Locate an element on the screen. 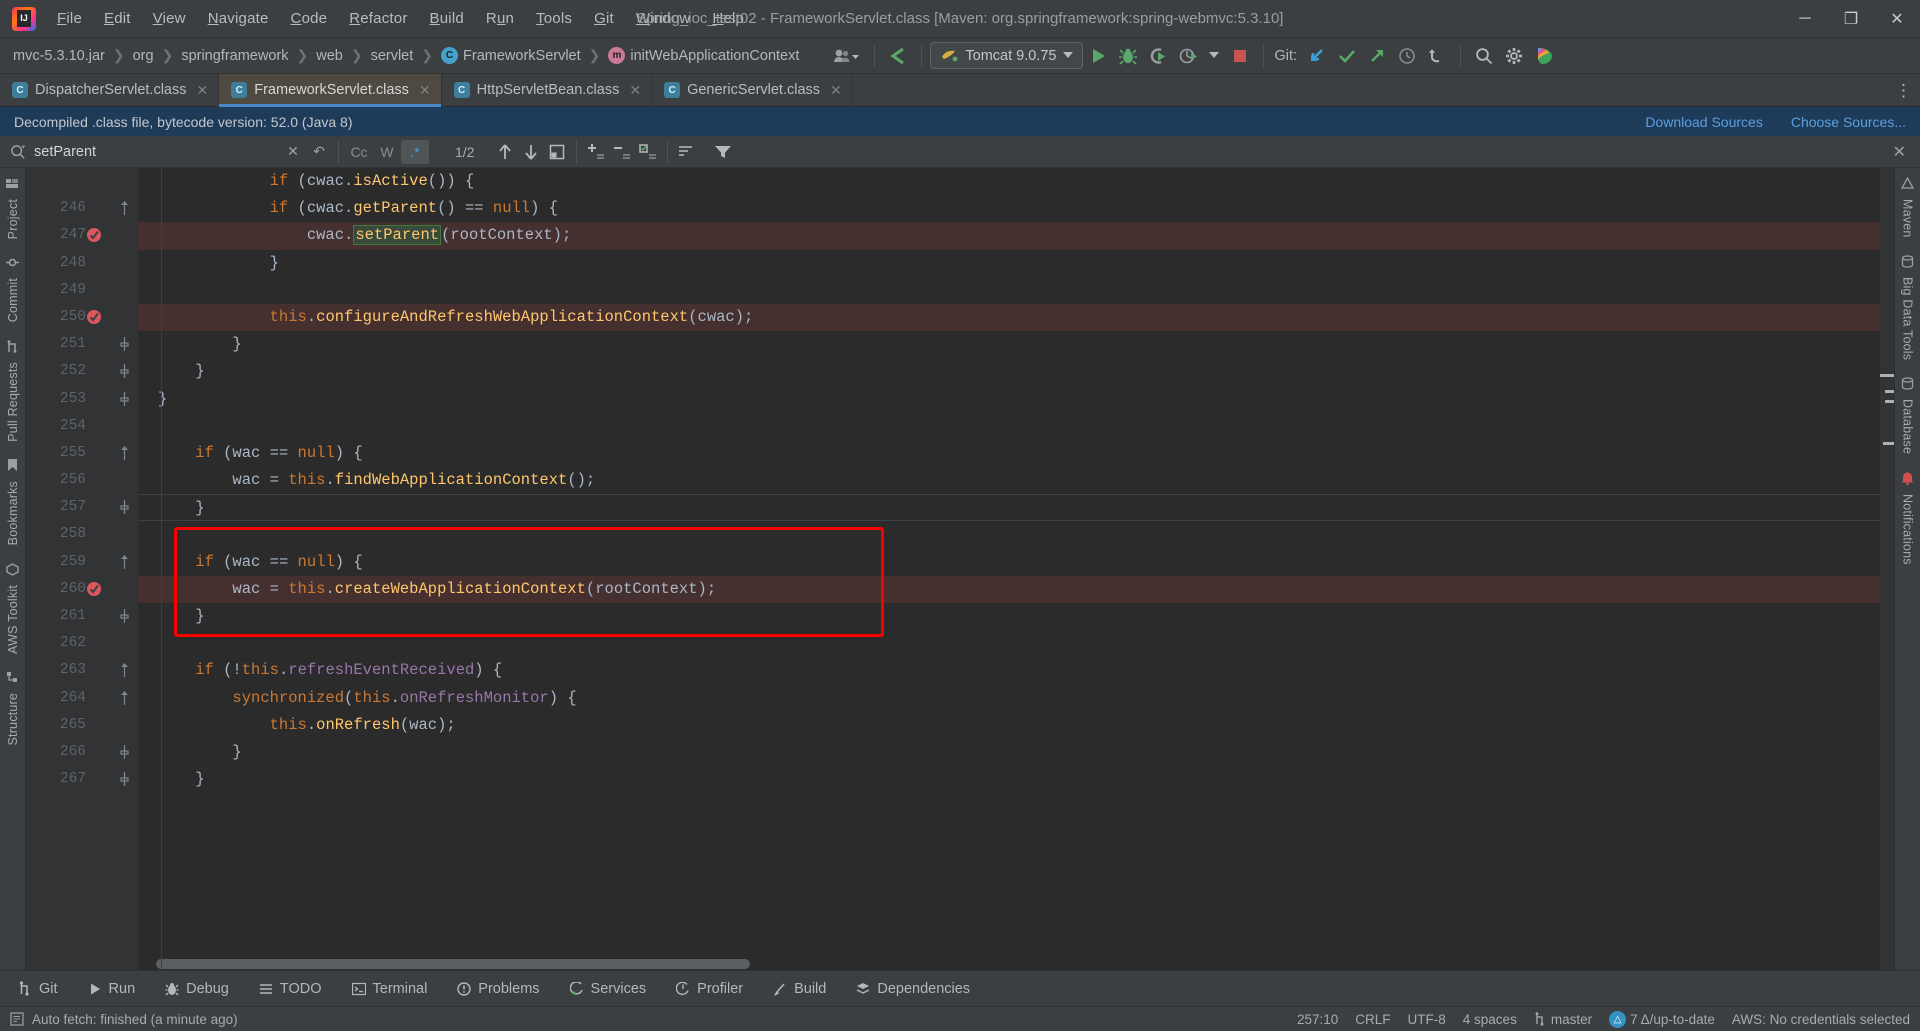  menu-help: Help is located at coordinates (728, 18).